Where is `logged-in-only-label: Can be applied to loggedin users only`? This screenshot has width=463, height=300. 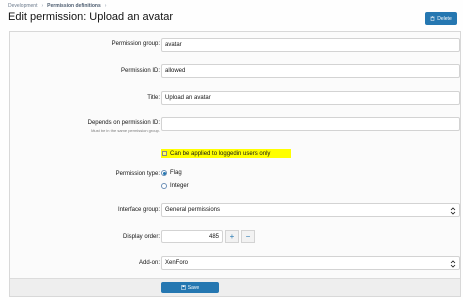
logged-in-only-label: Can be applied to loggedin users only is located at coordinates (220, 153).